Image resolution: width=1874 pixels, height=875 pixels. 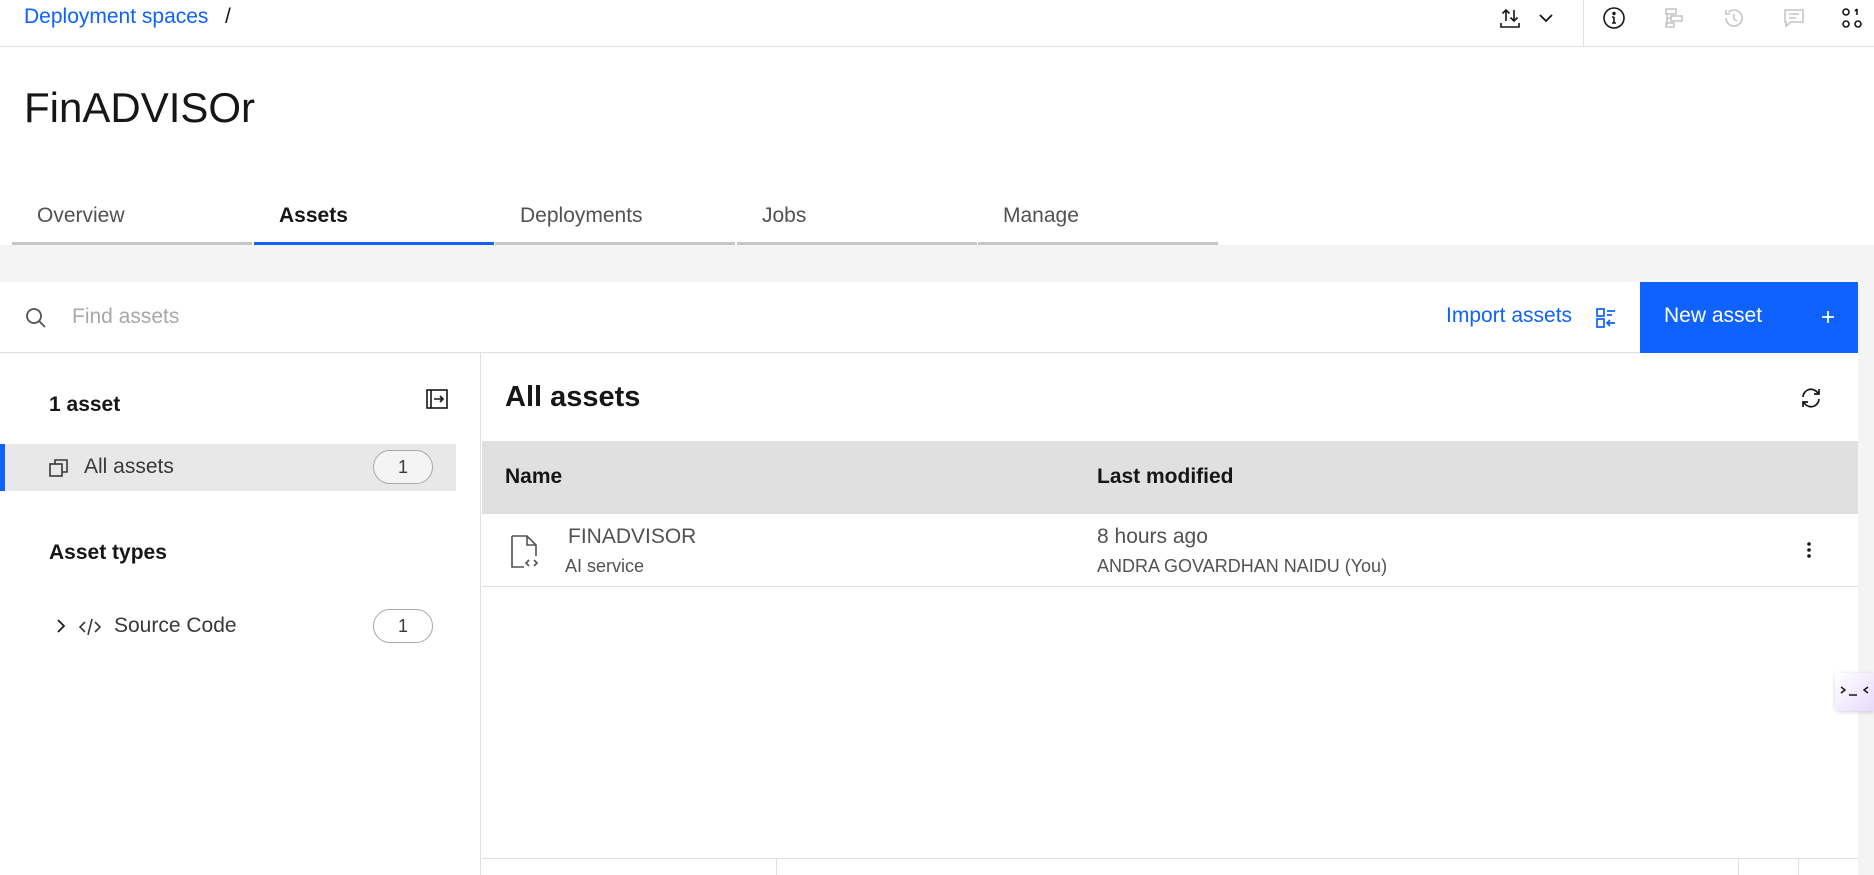 I want to click on breadcrumb-deployment-spaces: Deployment spaces, so click(x=116, y=17).